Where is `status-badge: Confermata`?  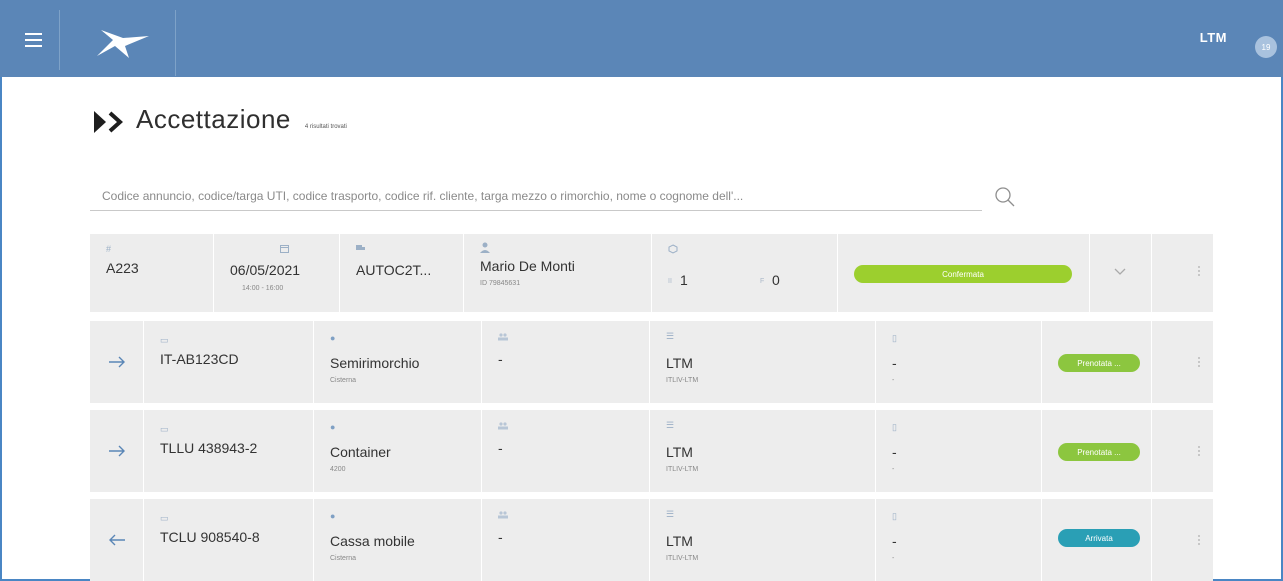 status-badge: Confermata is located at coordinates (963, 274).